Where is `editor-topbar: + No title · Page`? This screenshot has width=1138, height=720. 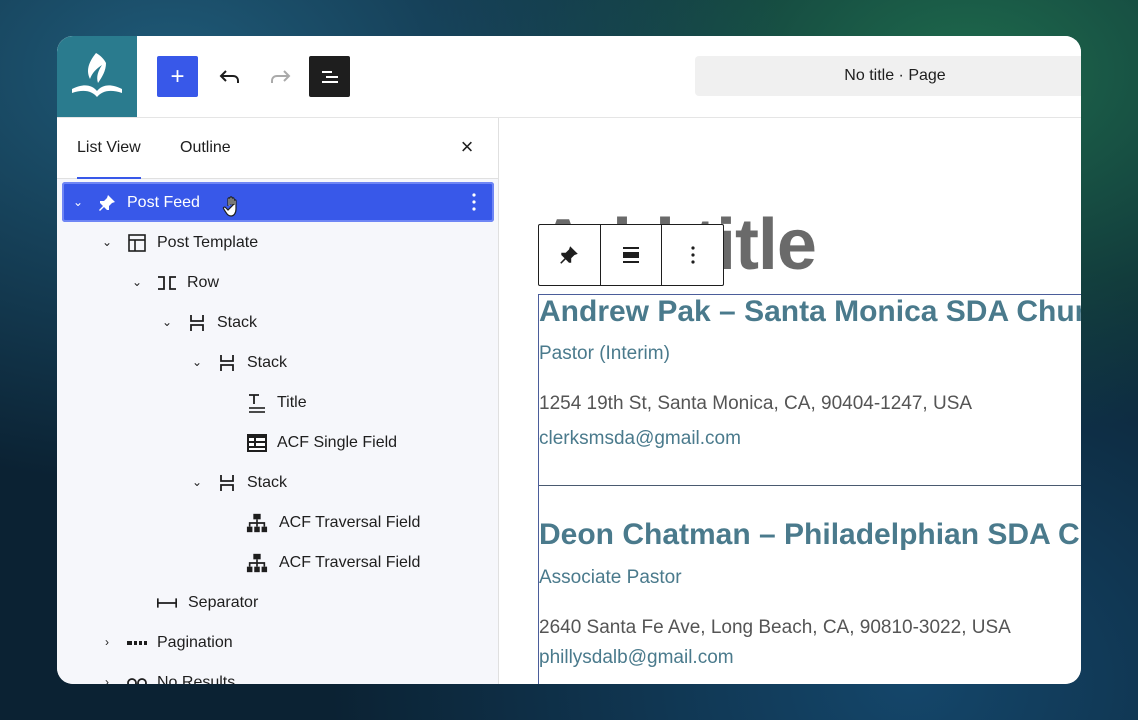
editor-topbar: + No title · Page is located at coordinates (569, 77).